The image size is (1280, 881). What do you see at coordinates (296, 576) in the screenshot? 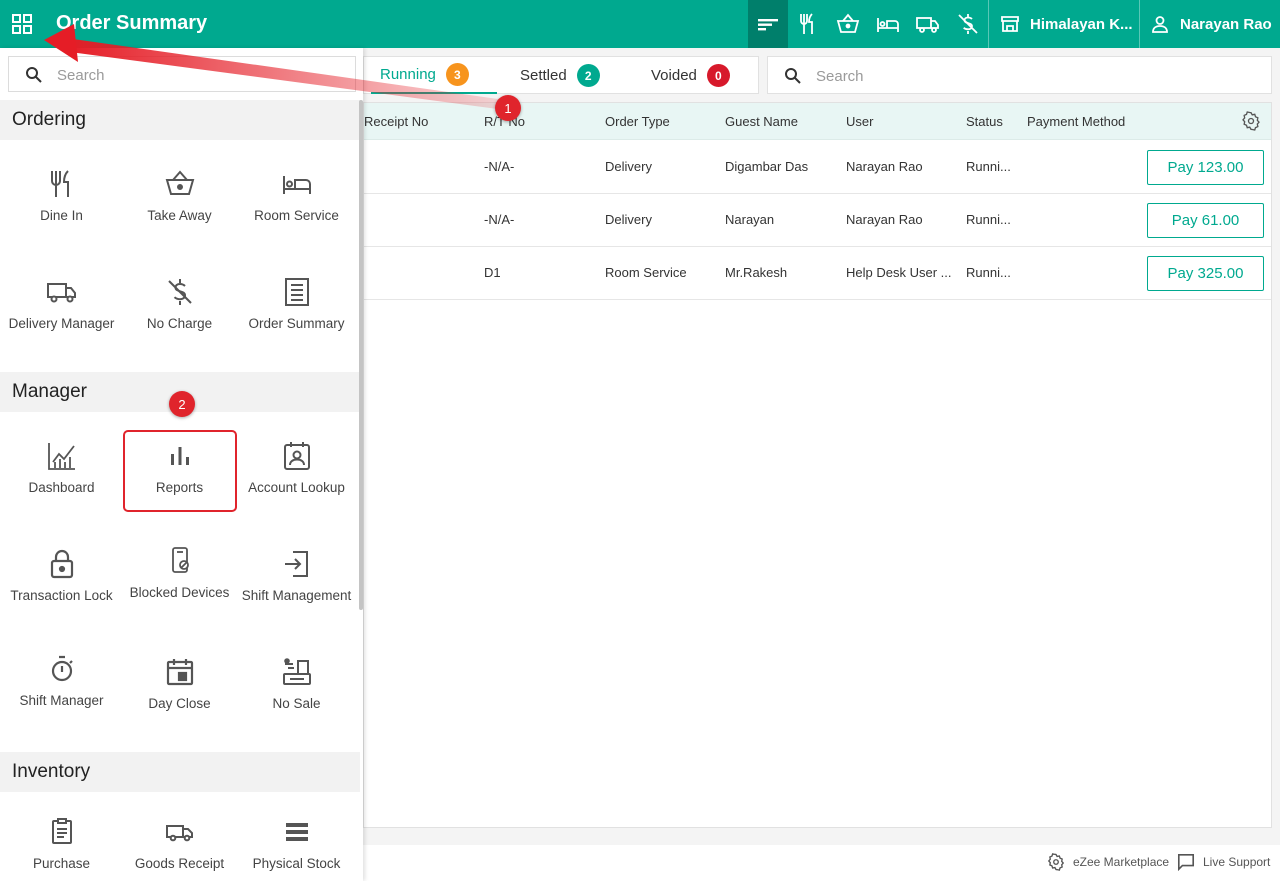
I see `menu-item-shift-management: Shift Management` at bounding box center [296, 576].